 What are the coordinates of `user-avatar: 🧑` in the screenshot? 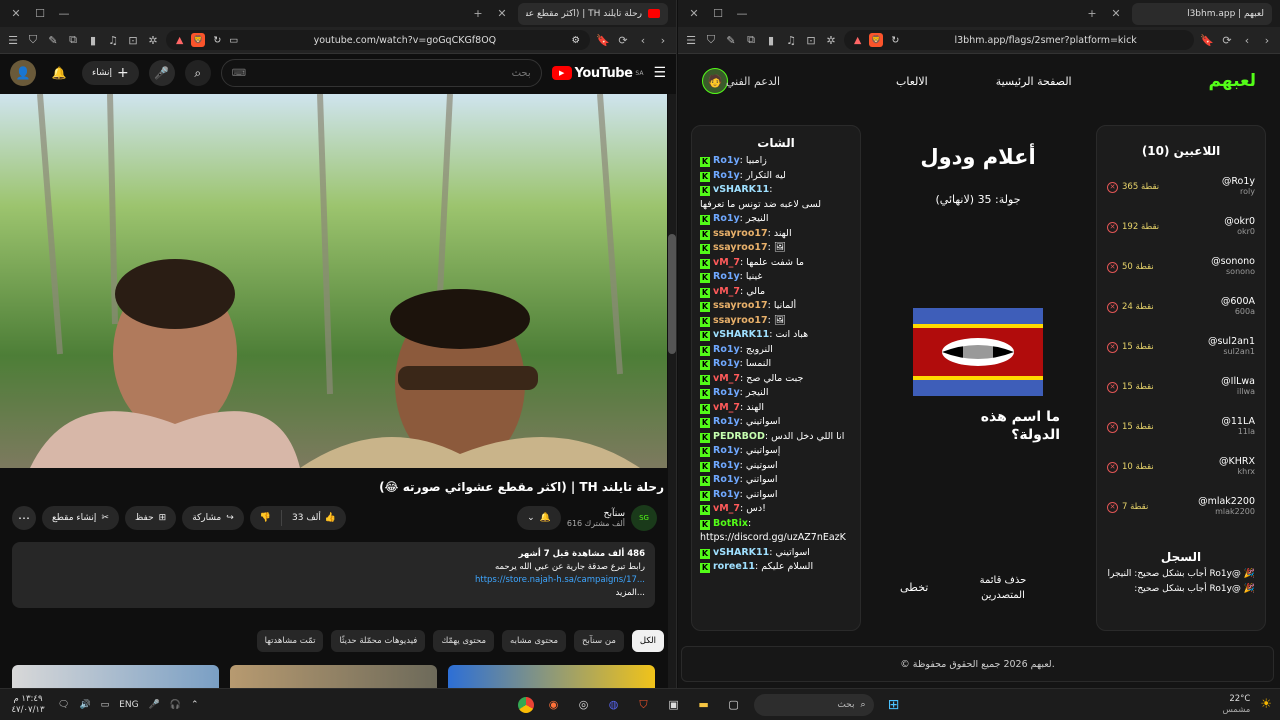 It's located at (715, 81).